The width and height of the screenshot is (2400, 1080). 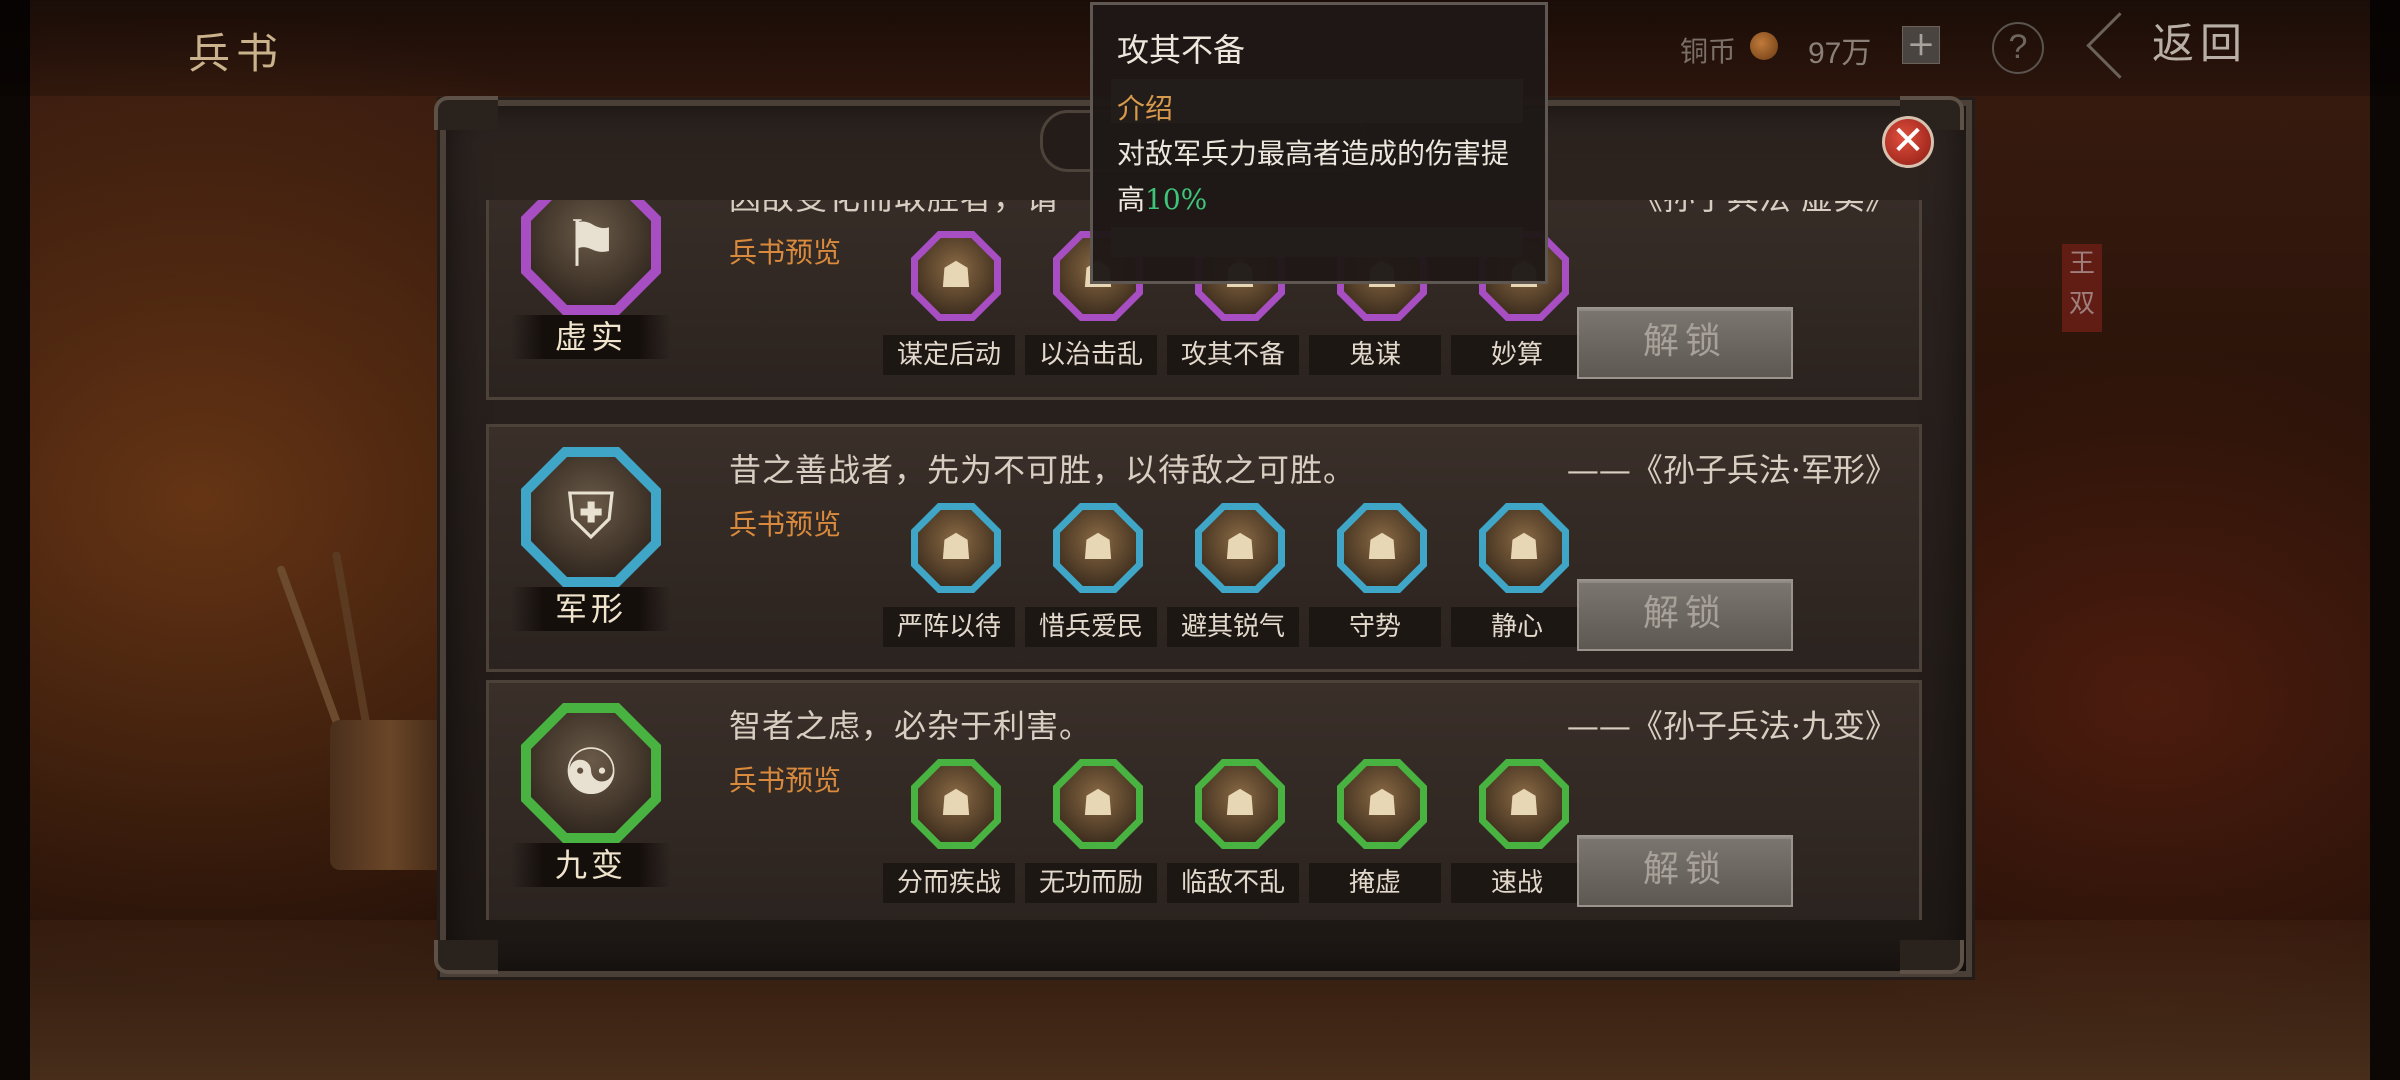 I want to click on skill-label: 谋定后动, so click(x=949, y=355).